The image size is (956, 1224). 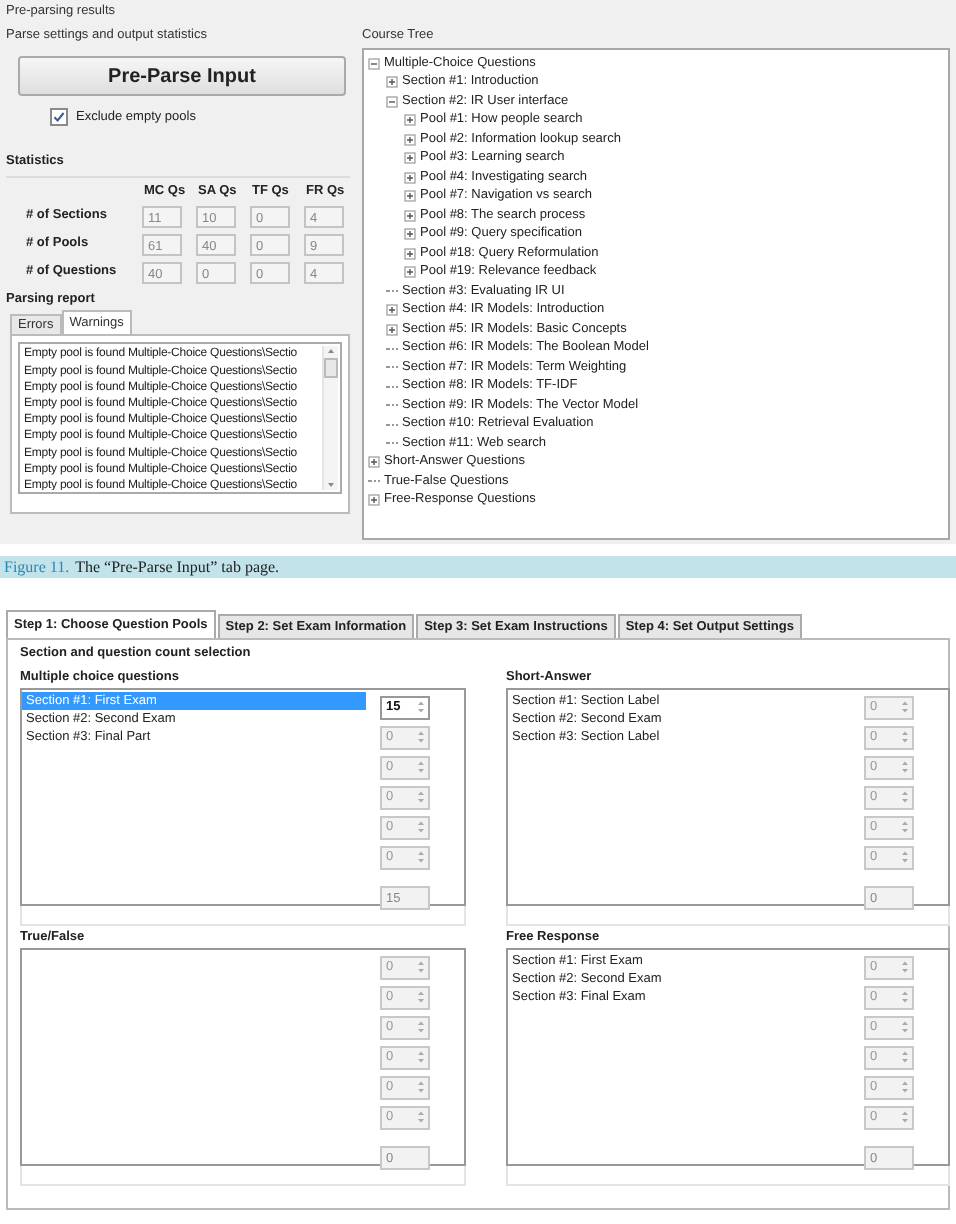 I want to click on scroll-up-icon, so click(x=331, y=351).